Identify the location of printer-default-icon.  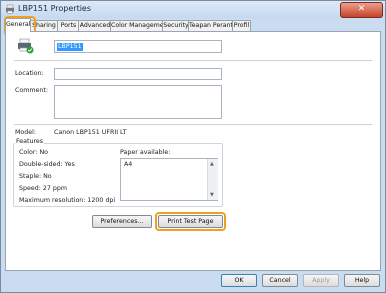
(26, 46).